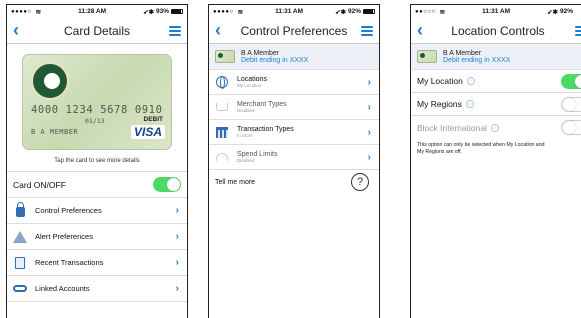 This screenshot has width=581, height=318. Describe the element at coordinates (20, 237) in the screenshot. I see `warning-icon` at that location.